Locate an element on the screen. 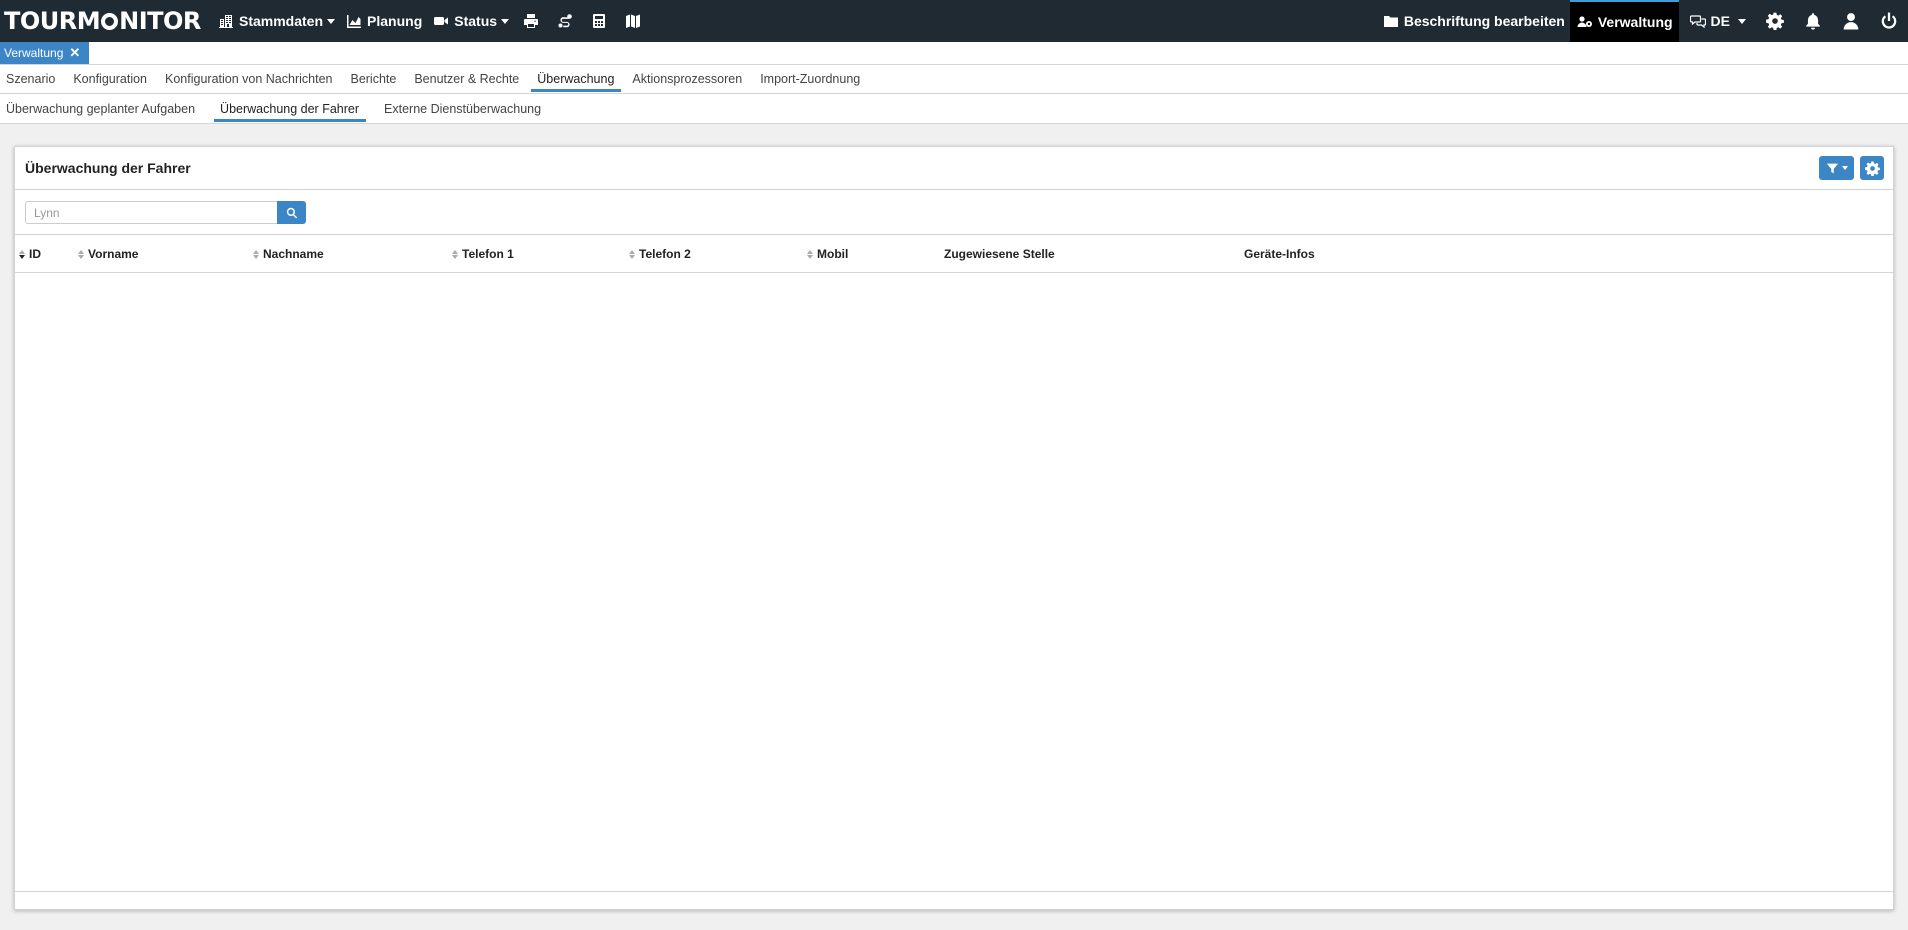 The width and height of the screenshot is (1908, 930). filter-icon is located at coordinates (1832, 168).